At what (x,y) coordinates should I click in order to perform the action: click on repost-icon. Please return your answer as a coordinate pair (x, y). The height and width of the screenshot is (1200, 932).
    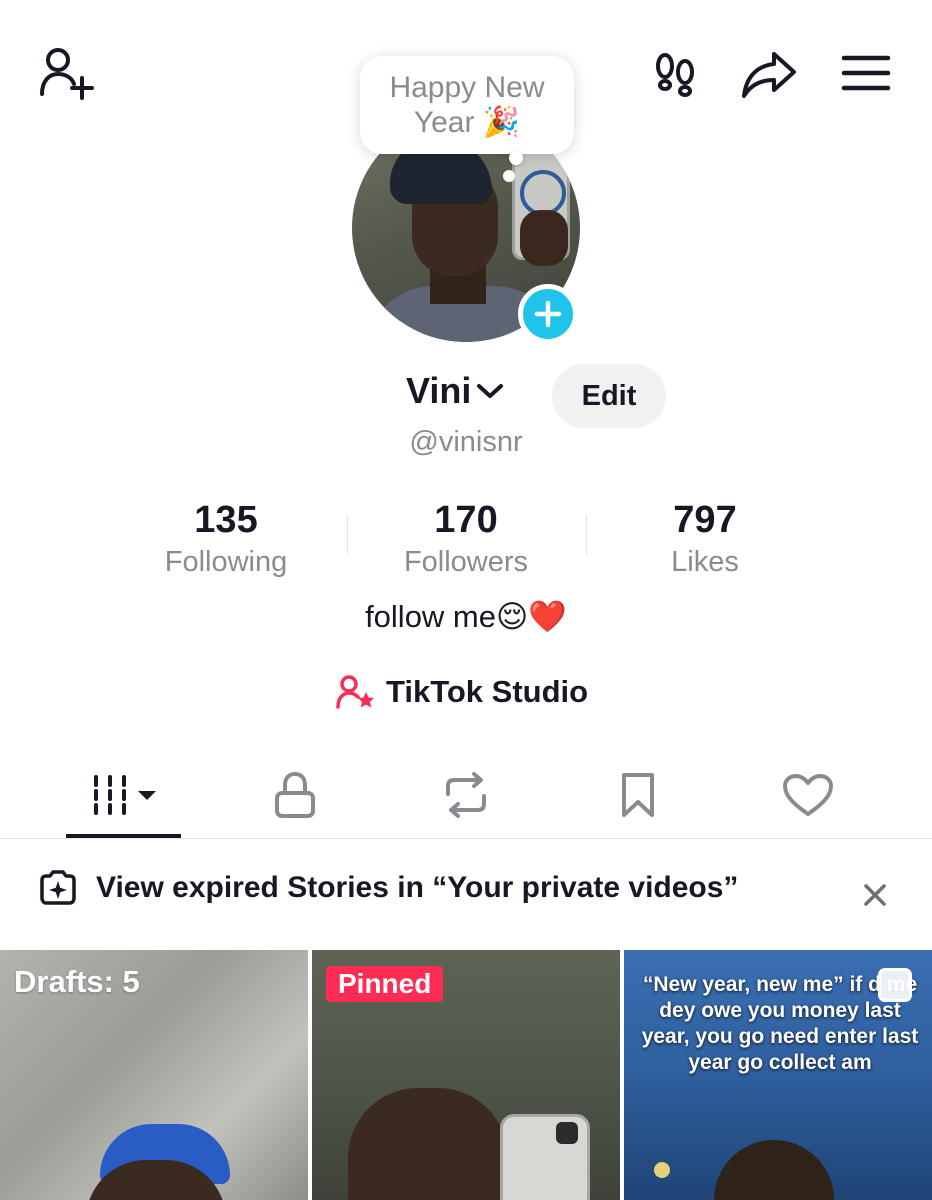
    Looking at the image, I should click on (466, 795).